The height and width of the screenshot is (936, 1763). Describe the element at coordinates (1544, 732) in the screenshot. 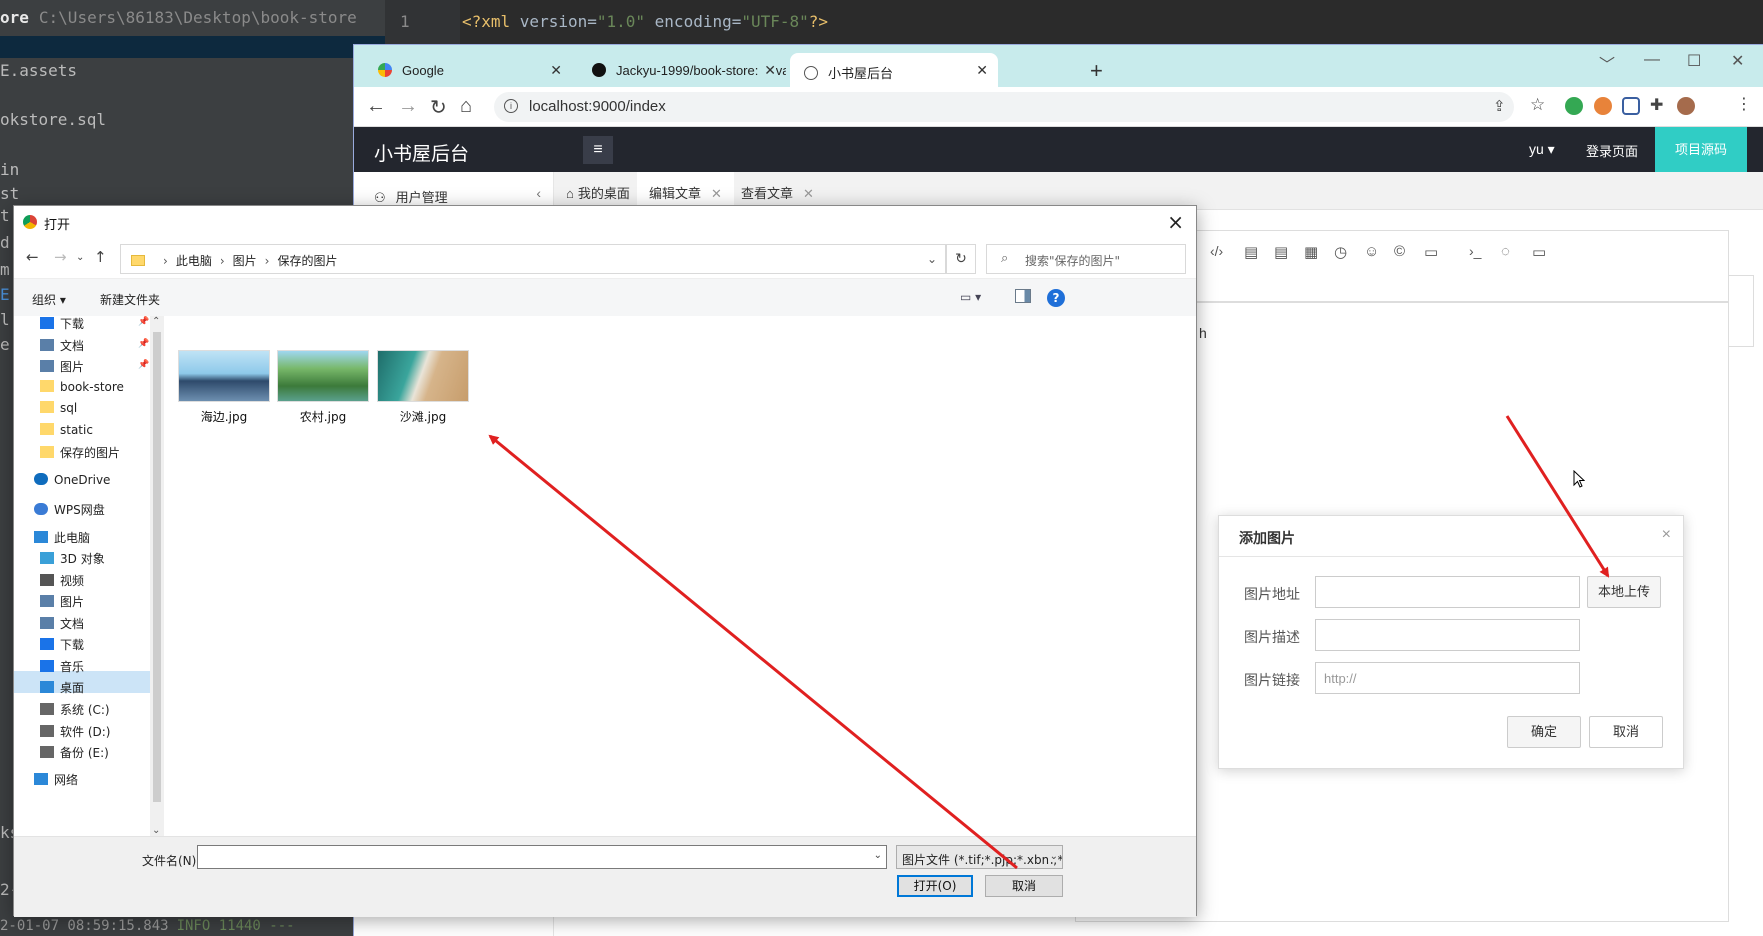

I see `ok-button: 确定` at that location.